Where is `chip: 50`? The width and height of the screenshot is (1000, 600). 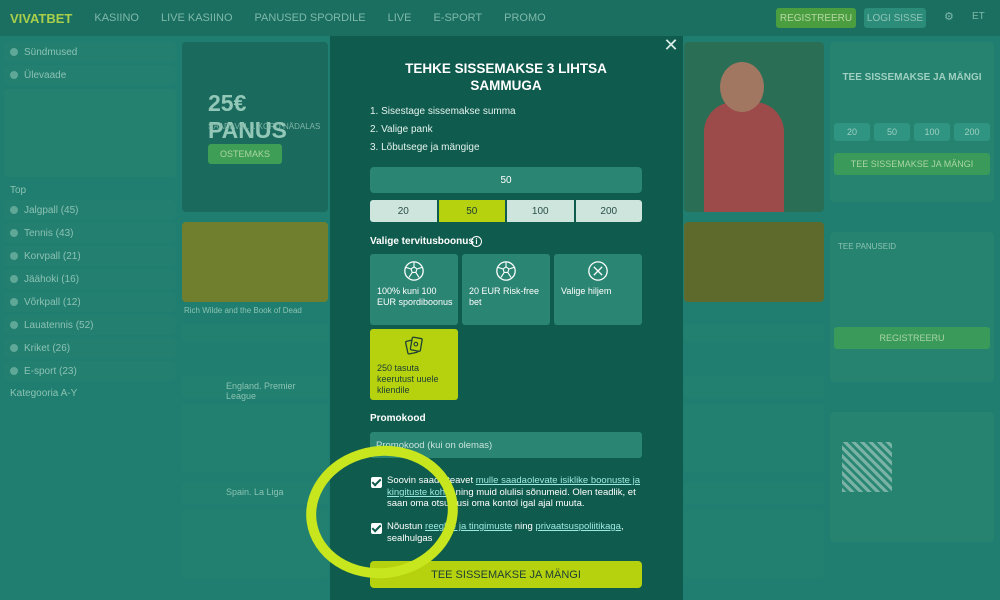 chip: 50 is located at coordinates (892, 132).